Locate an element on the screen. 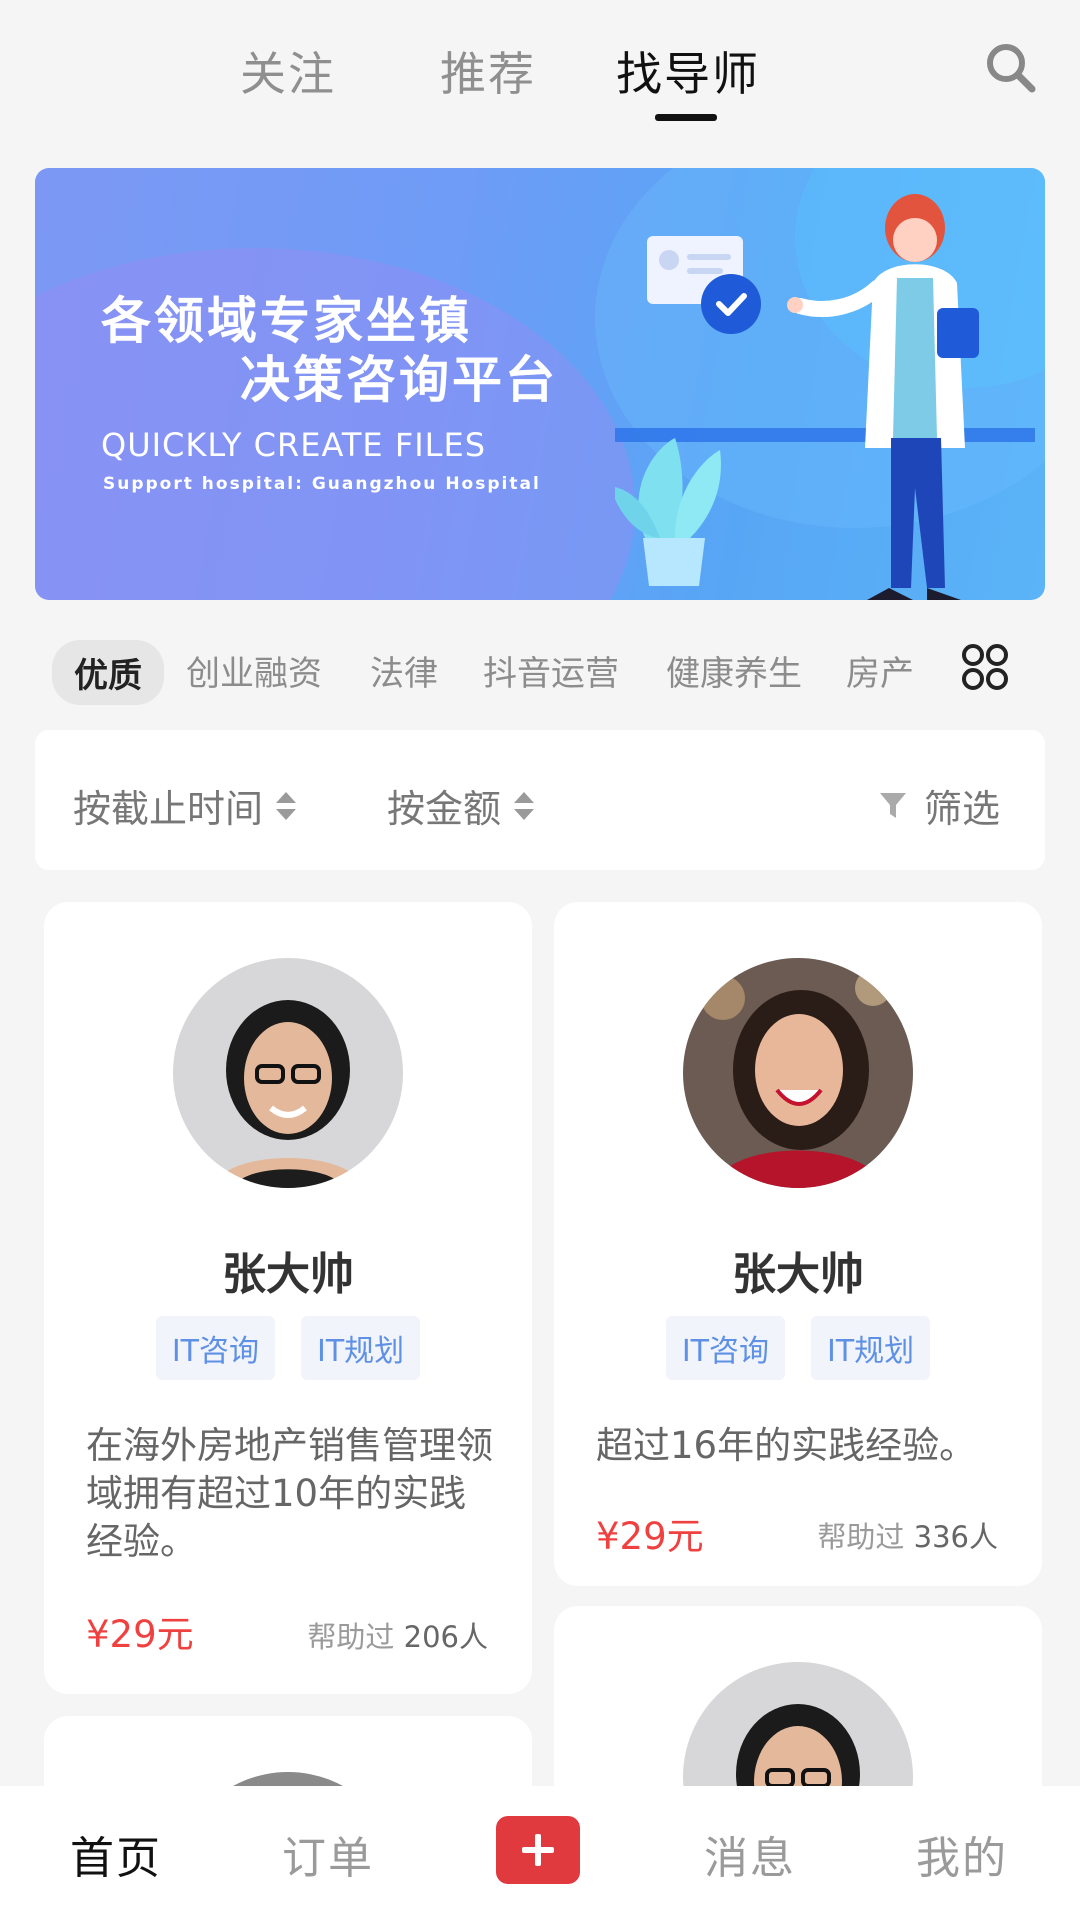 This screenshot has height=1920, width=1080. filter-label: 筛选 is located at coordinates (962, 809).